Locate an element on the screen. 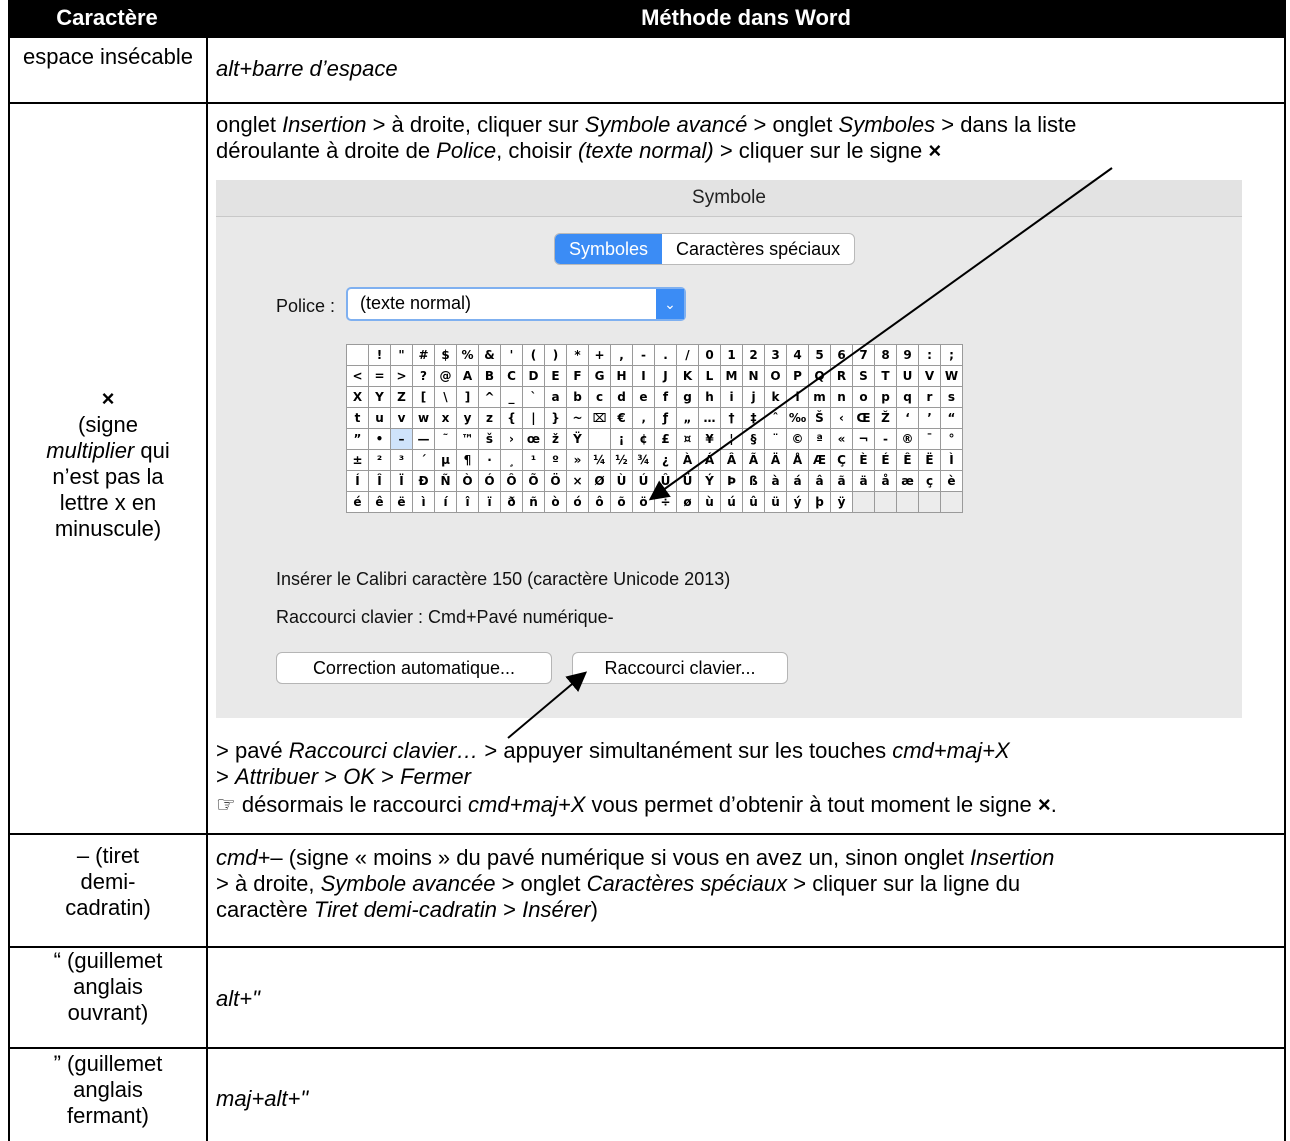 This screenshot has height=1141, width=1290. method-rdquo: maj+alt+" is located at coordinates (262, 1098).